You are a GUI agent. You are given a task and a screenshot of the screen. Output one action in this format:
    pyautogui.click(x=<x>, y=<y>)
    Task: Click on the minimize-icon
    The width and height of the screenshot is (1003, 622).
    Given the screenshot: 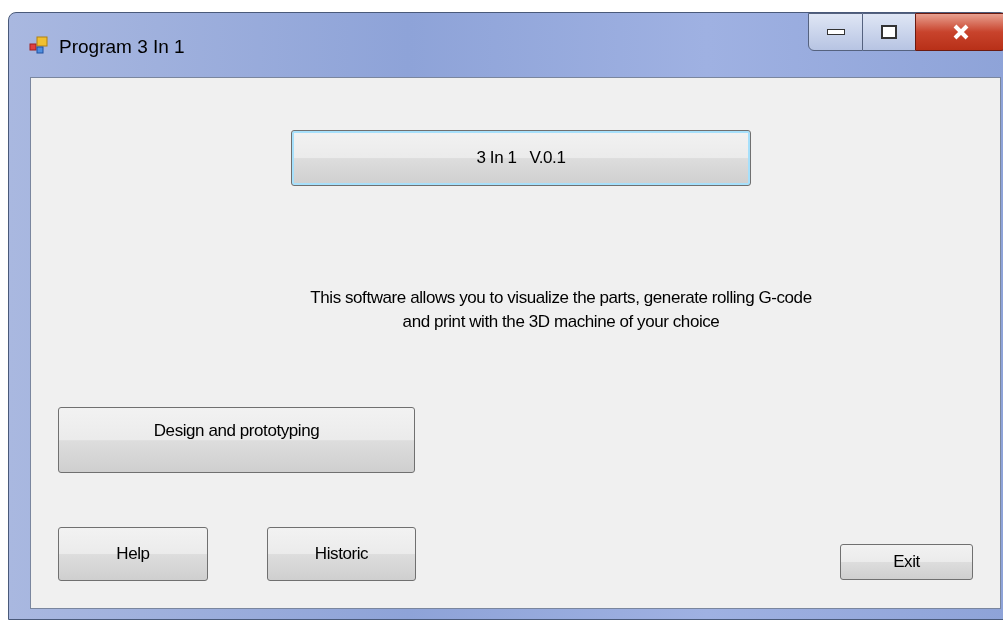 What is the action you would take?
    pyautogui.click(x=835, y=32)
    